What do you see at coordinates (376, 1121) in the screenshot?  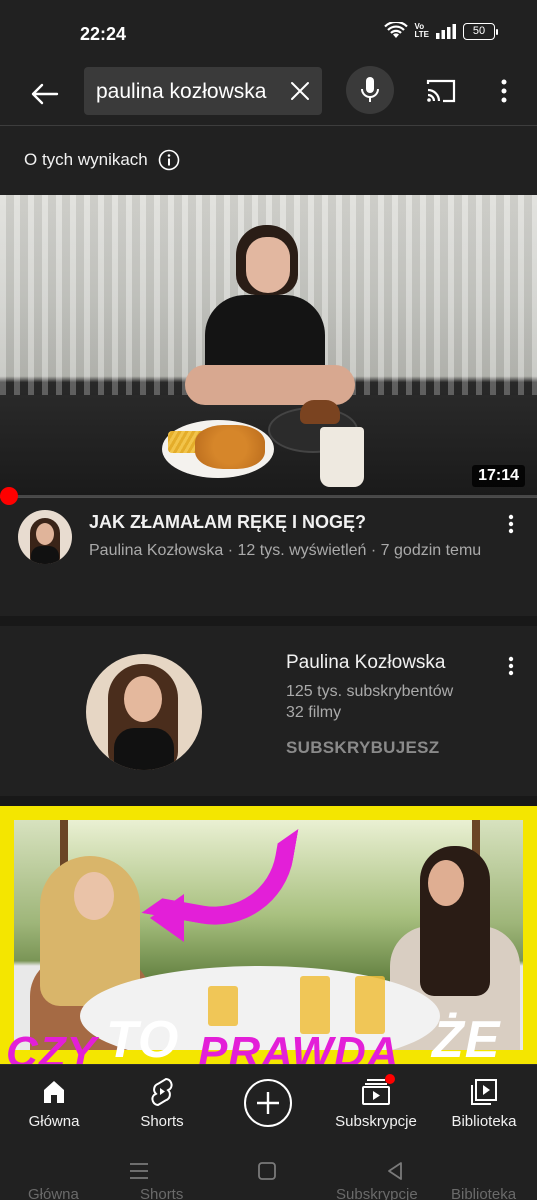 I see `nav-label: Subskrypcje` at bounding box center [376, 1121].